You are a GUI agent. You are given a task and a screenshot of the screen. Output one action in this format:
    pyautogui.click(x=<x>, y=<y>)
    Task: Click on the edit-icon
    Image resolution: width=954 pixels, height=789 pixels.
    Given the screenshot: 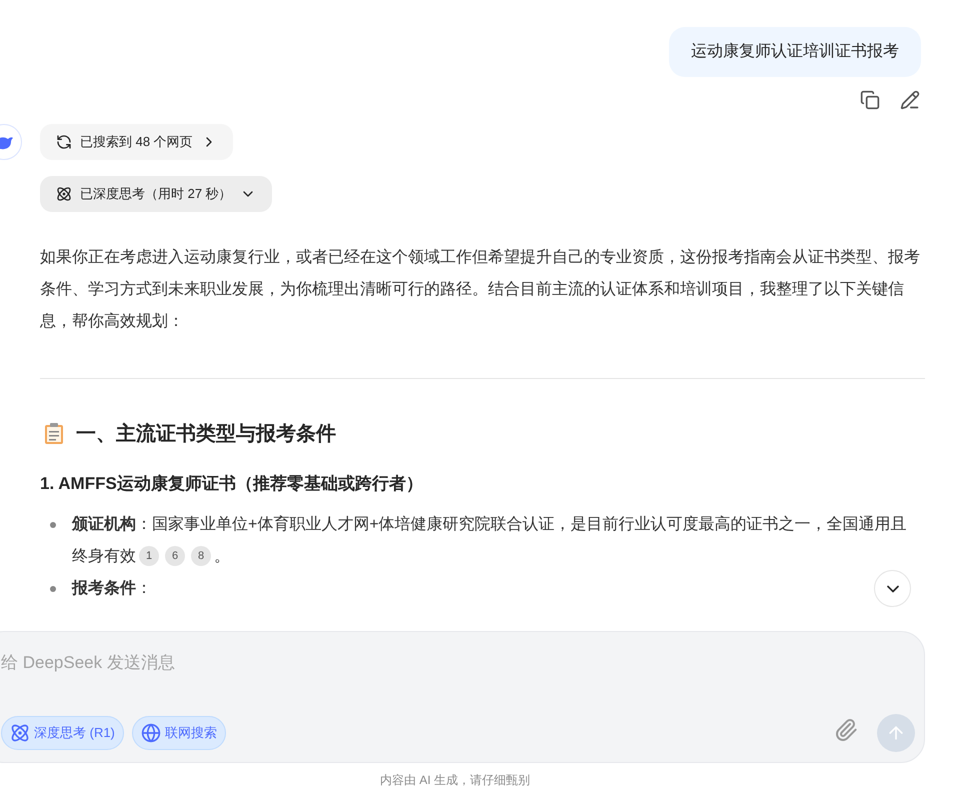 What is the action you would take?
    pyautogui.click(x=910, y=100)
    